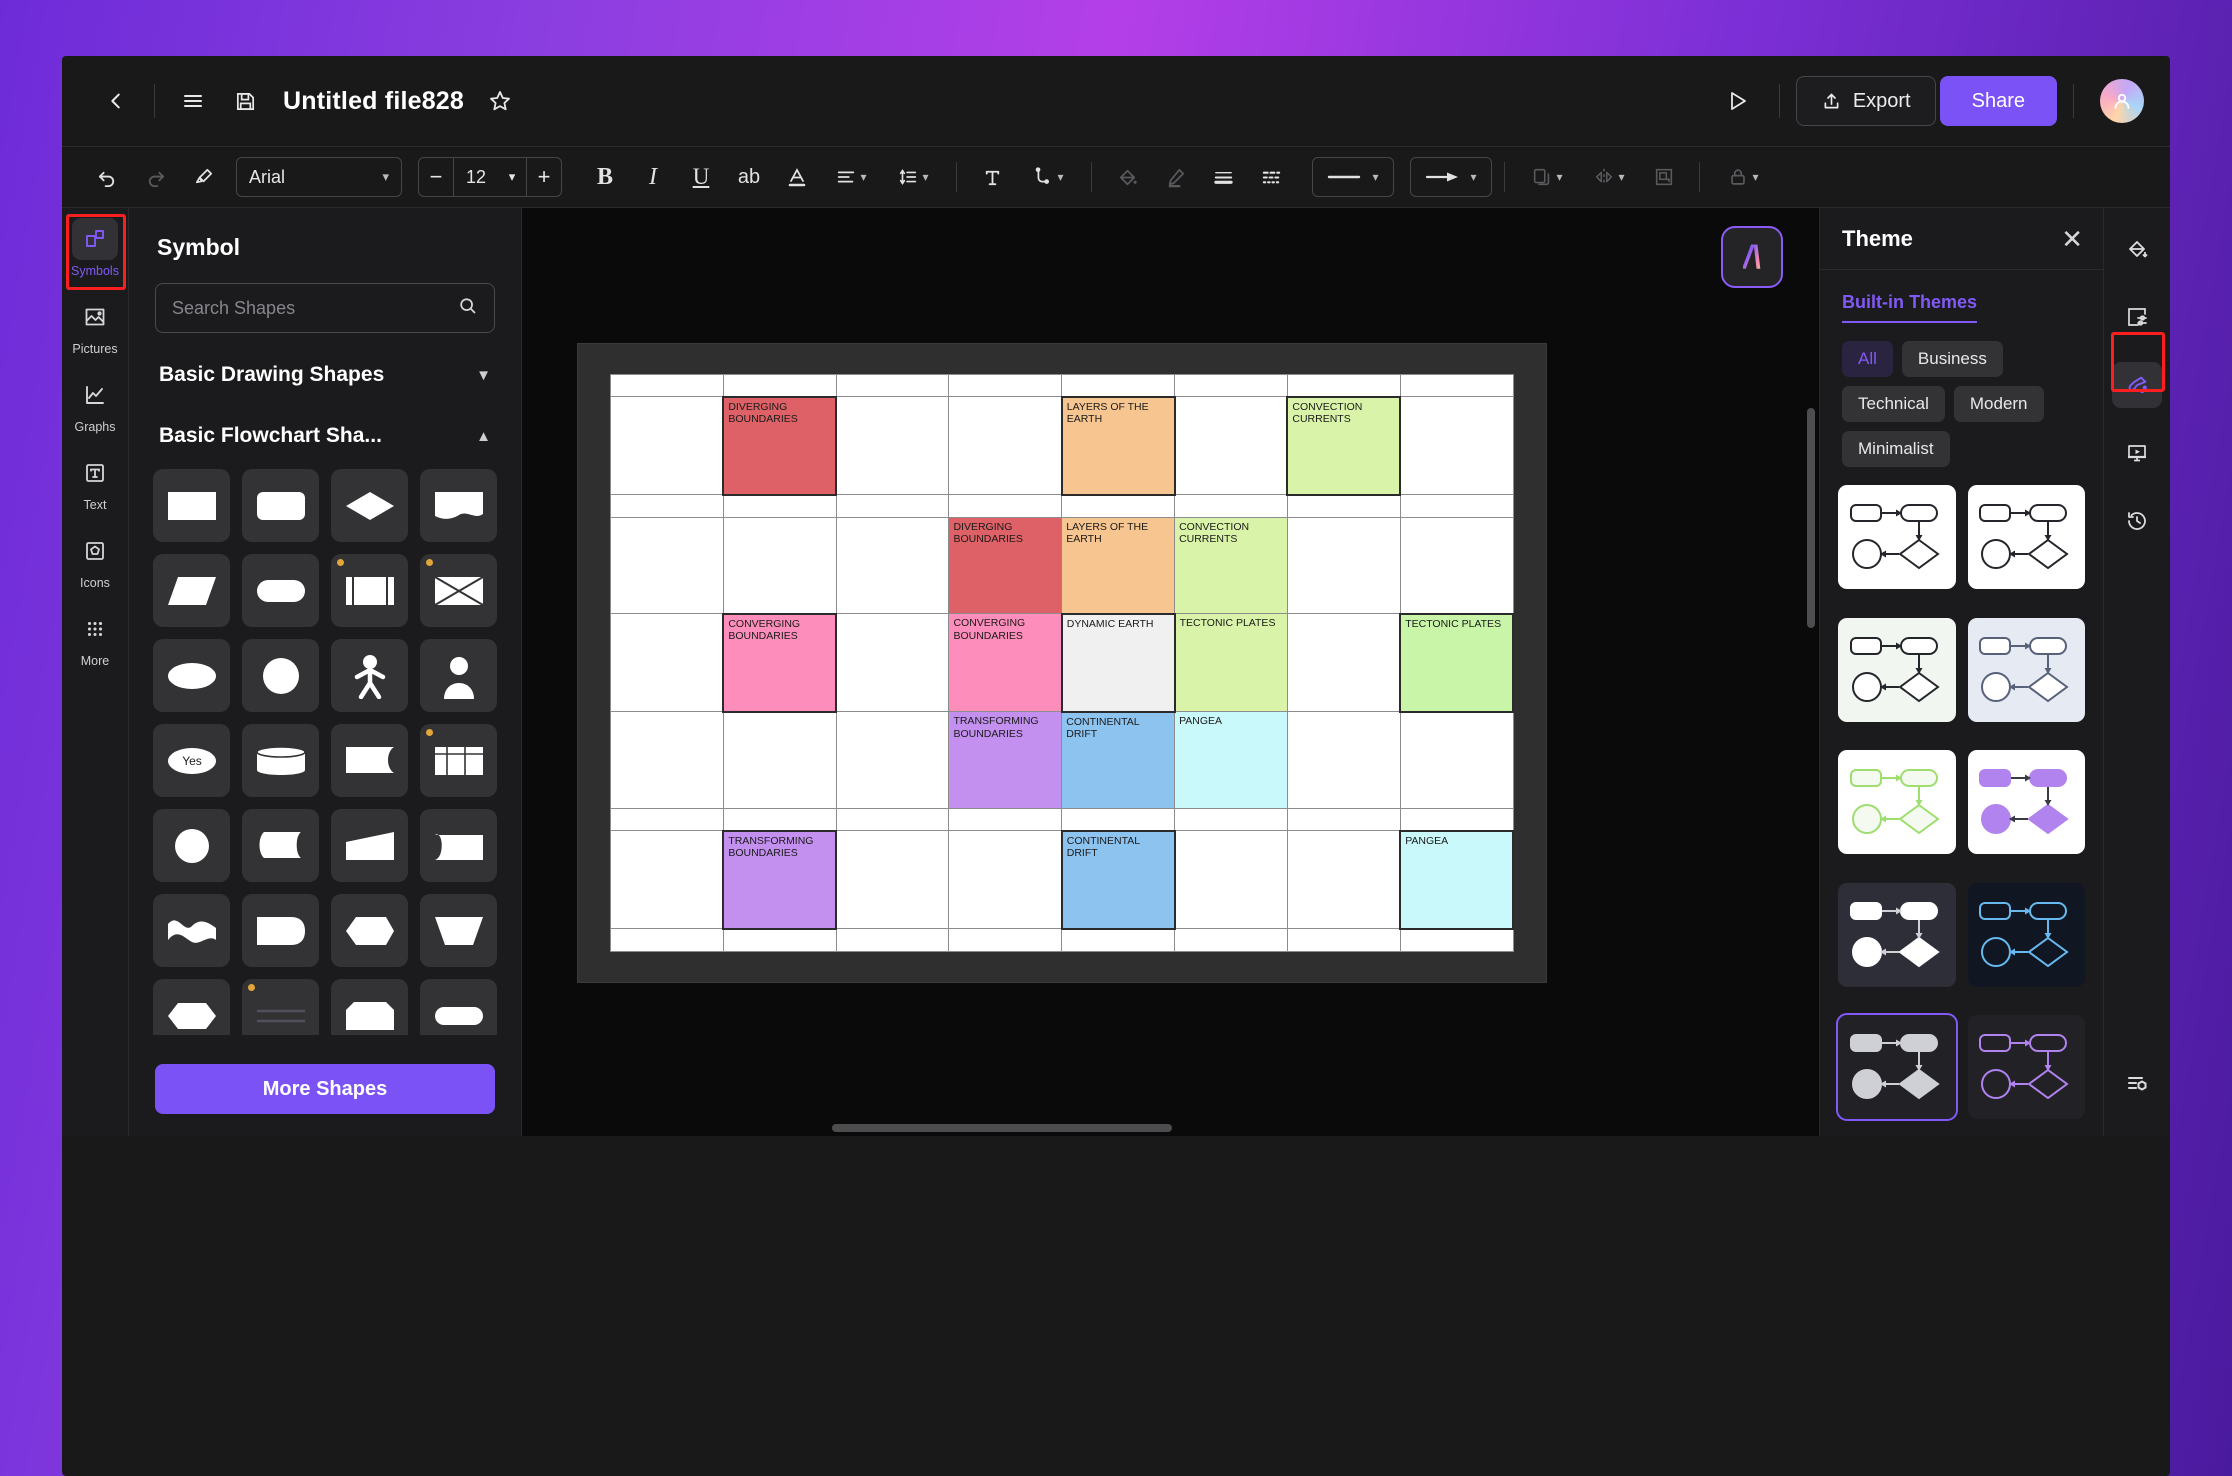  What do you see at coordinates (191, 930) in the screenshot?
I see `shape-wave-flag` at bounding box center [191, 930].